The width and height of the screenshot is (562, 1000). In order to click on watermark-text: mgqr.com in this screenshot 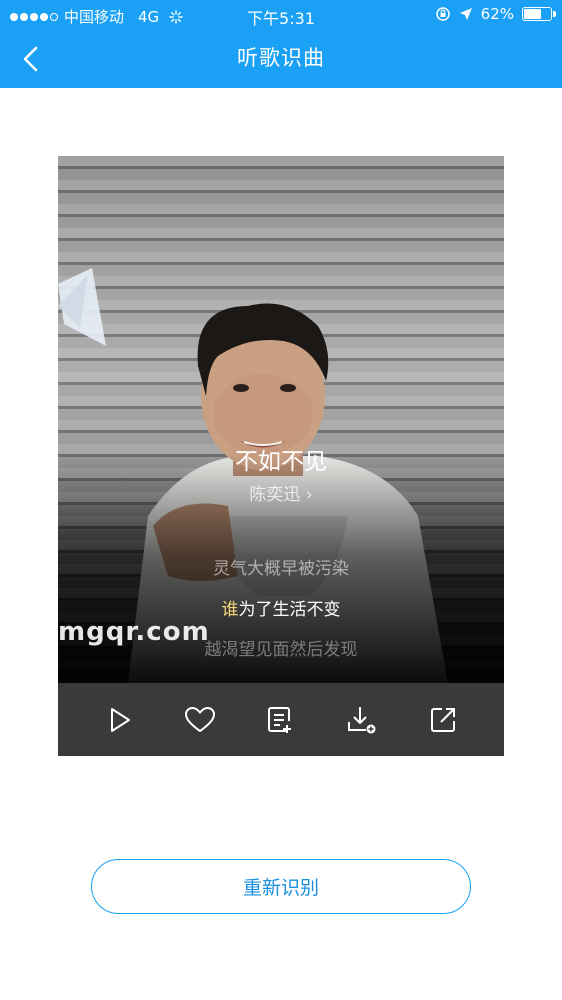, I will do `click(134, 632)`.